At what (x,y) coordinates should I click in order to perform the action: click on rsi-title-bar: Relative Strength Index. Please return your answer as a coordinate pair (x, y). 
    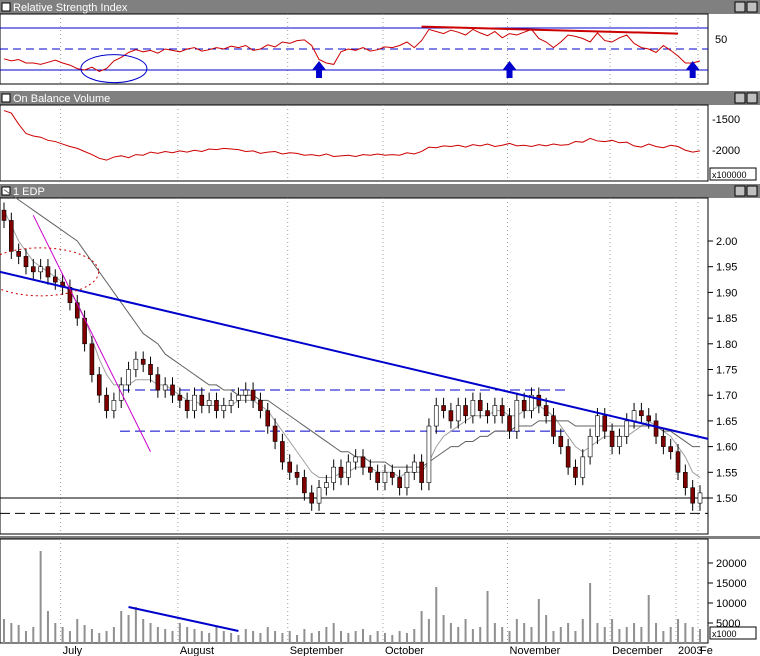
    Looking at the image, I should click on (380, 7).